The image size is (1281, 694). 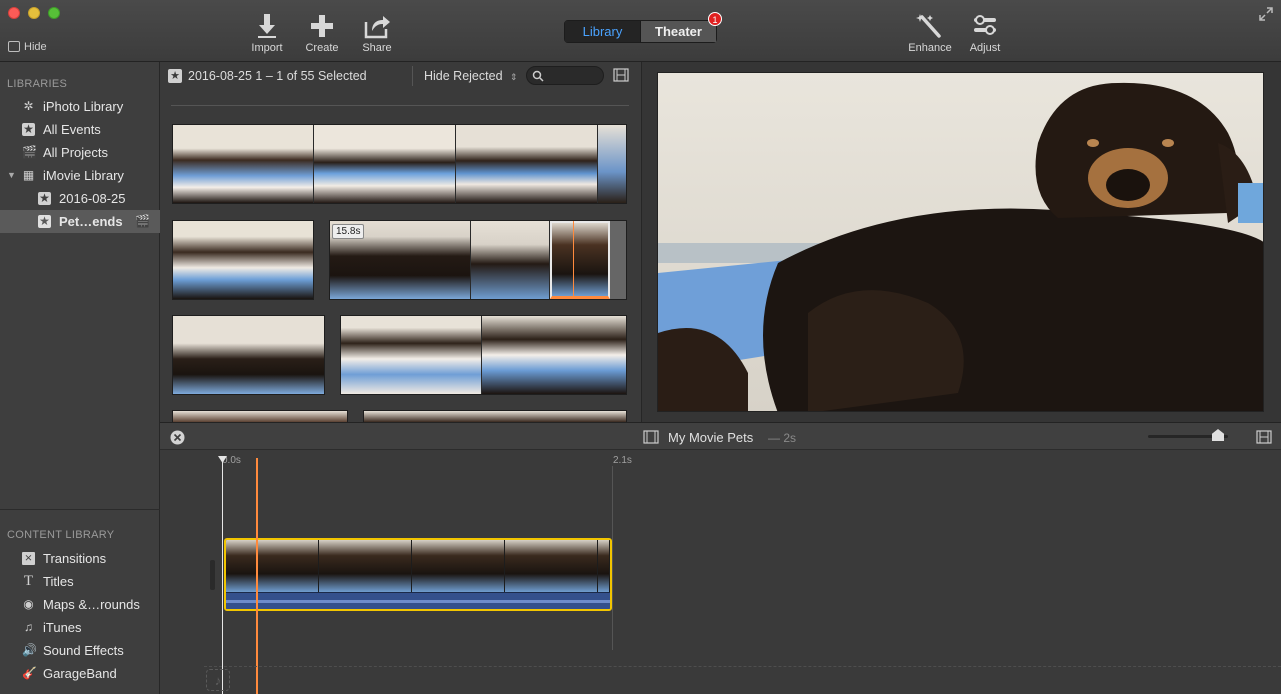 I want to click on sidebar-item-iphoto-library: ✲ iPhoto Library, so click(x=80, y=106).